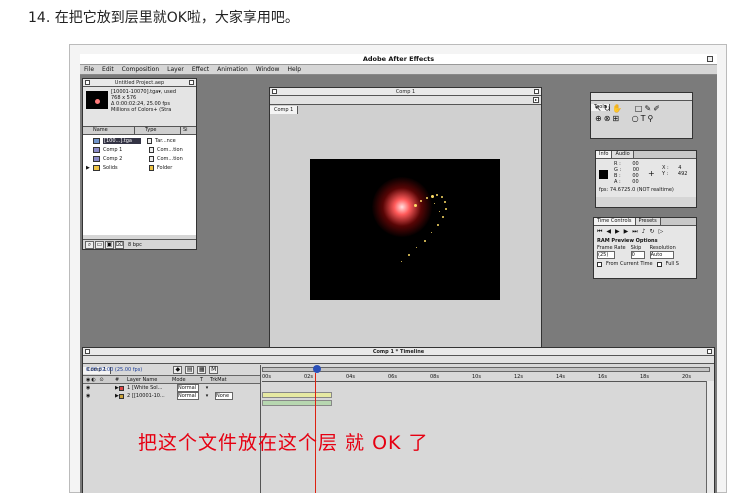 This screenshot has height=493, width=750. Describe the element at coordinates (297, 395) in the screenshot. I see `layer-1-duration-bar` at that location.